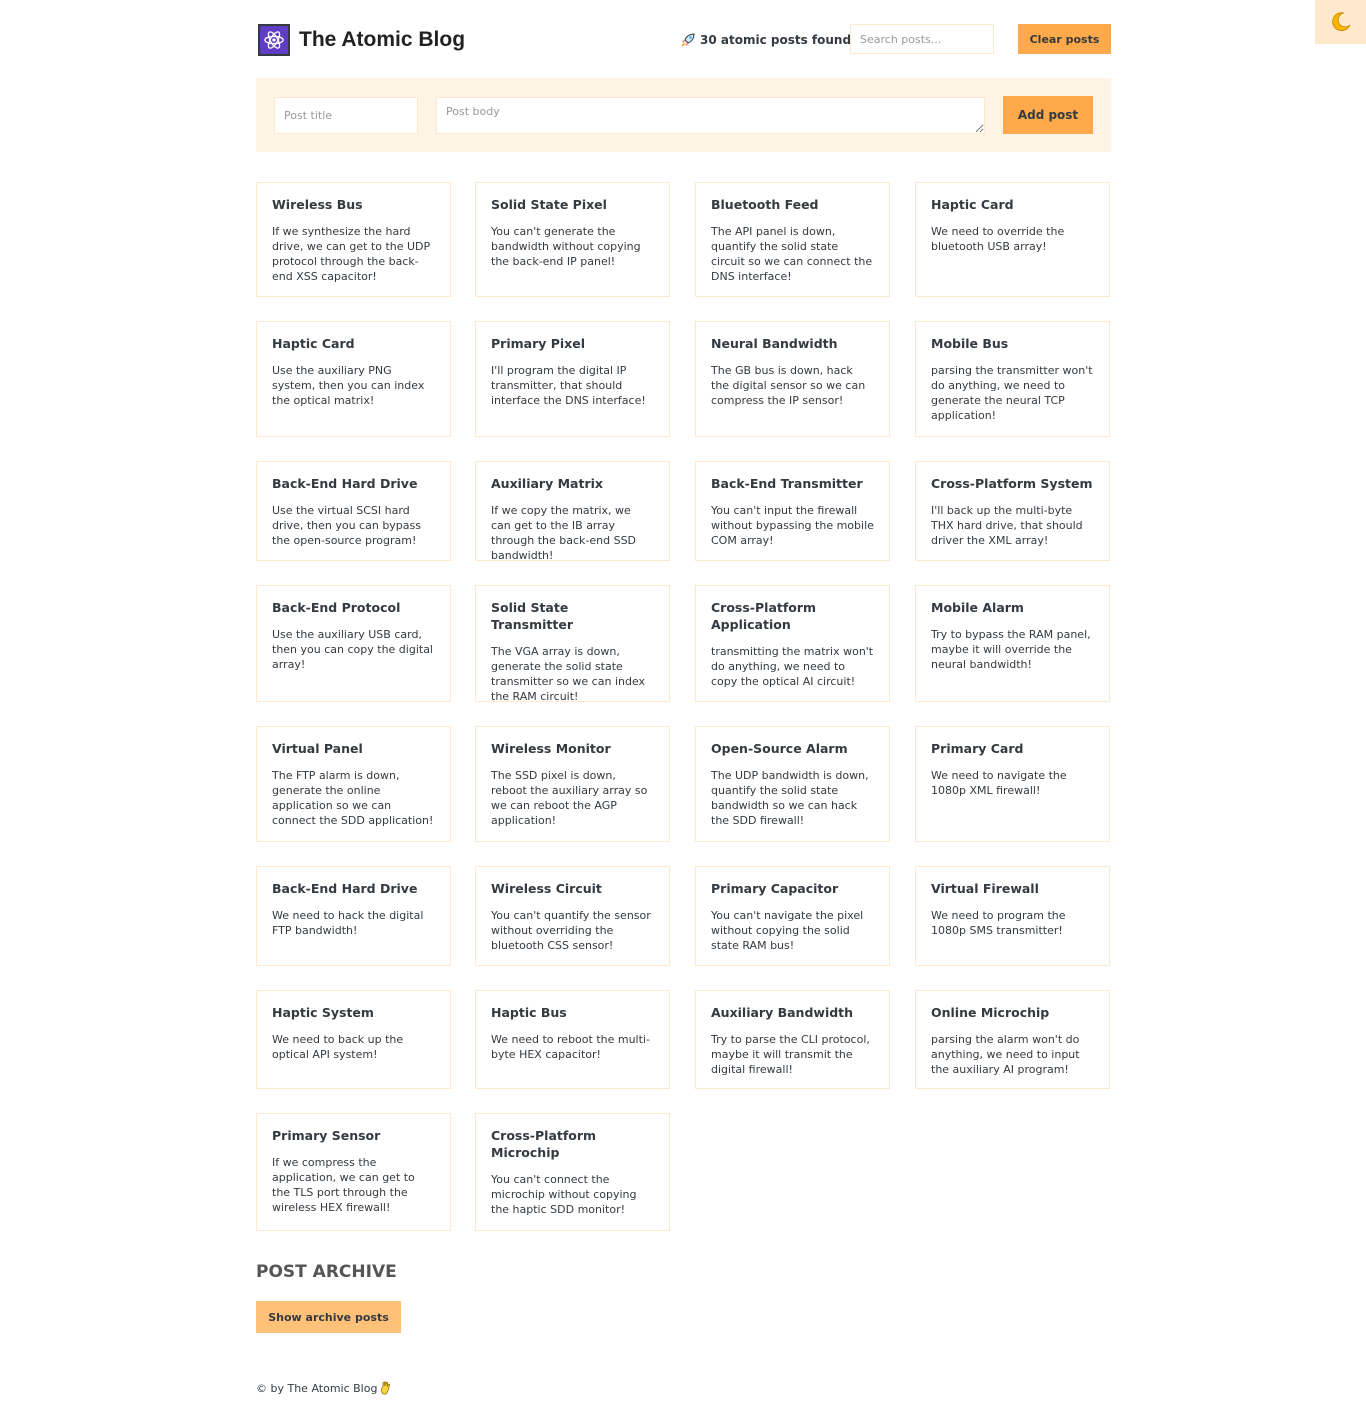 The image size is (1366, 1420). Describe the element at coordinates (1064, 39) in the screenshot. I see `clear-posts-button: Clear posts` at that location.